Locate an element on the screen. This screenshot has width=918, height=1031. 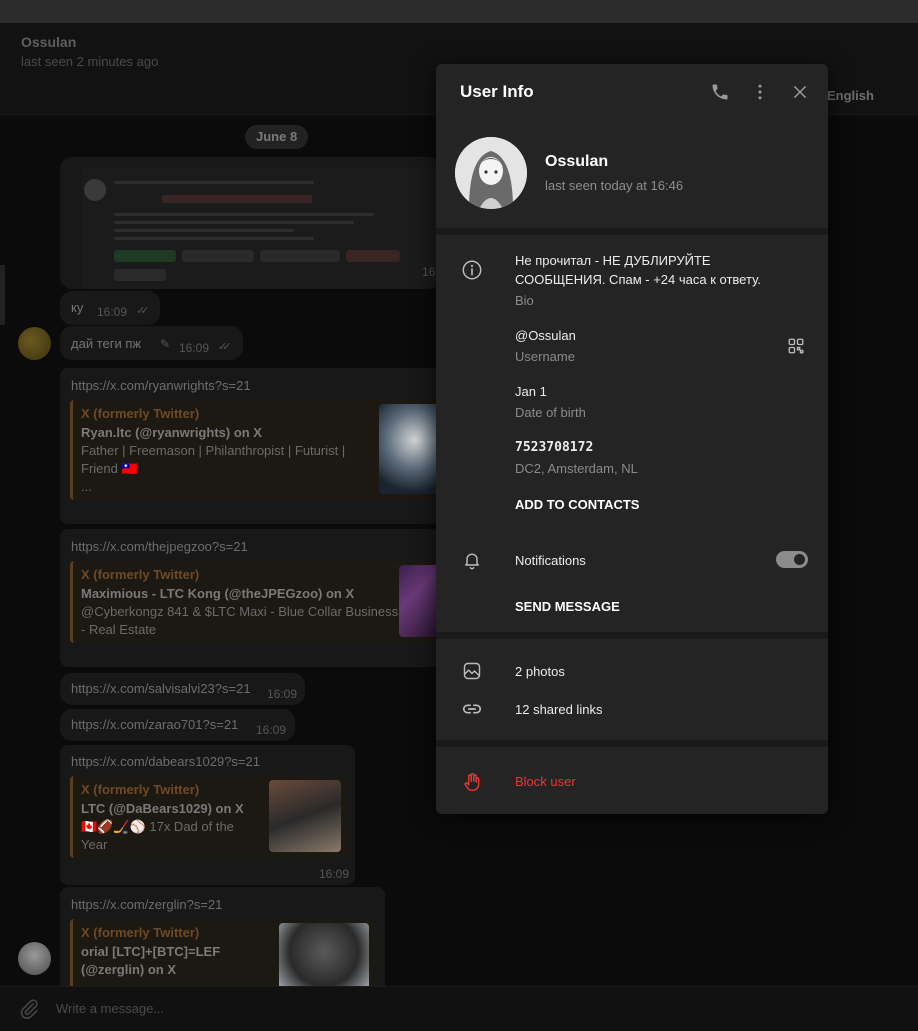
image-message: 16 is located at coordinates (250, 223).